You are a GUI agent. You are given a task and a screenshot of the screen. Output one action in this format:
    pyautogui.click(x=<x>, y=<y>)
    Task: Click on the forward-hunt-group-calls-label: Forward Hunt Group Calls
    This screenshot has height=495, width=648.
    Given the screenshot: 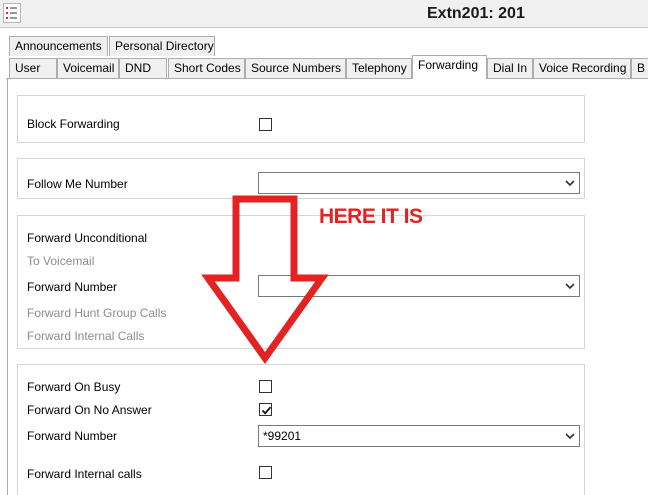 What is the action you would take?
    pyautogui.click(x=97, y=313)
    